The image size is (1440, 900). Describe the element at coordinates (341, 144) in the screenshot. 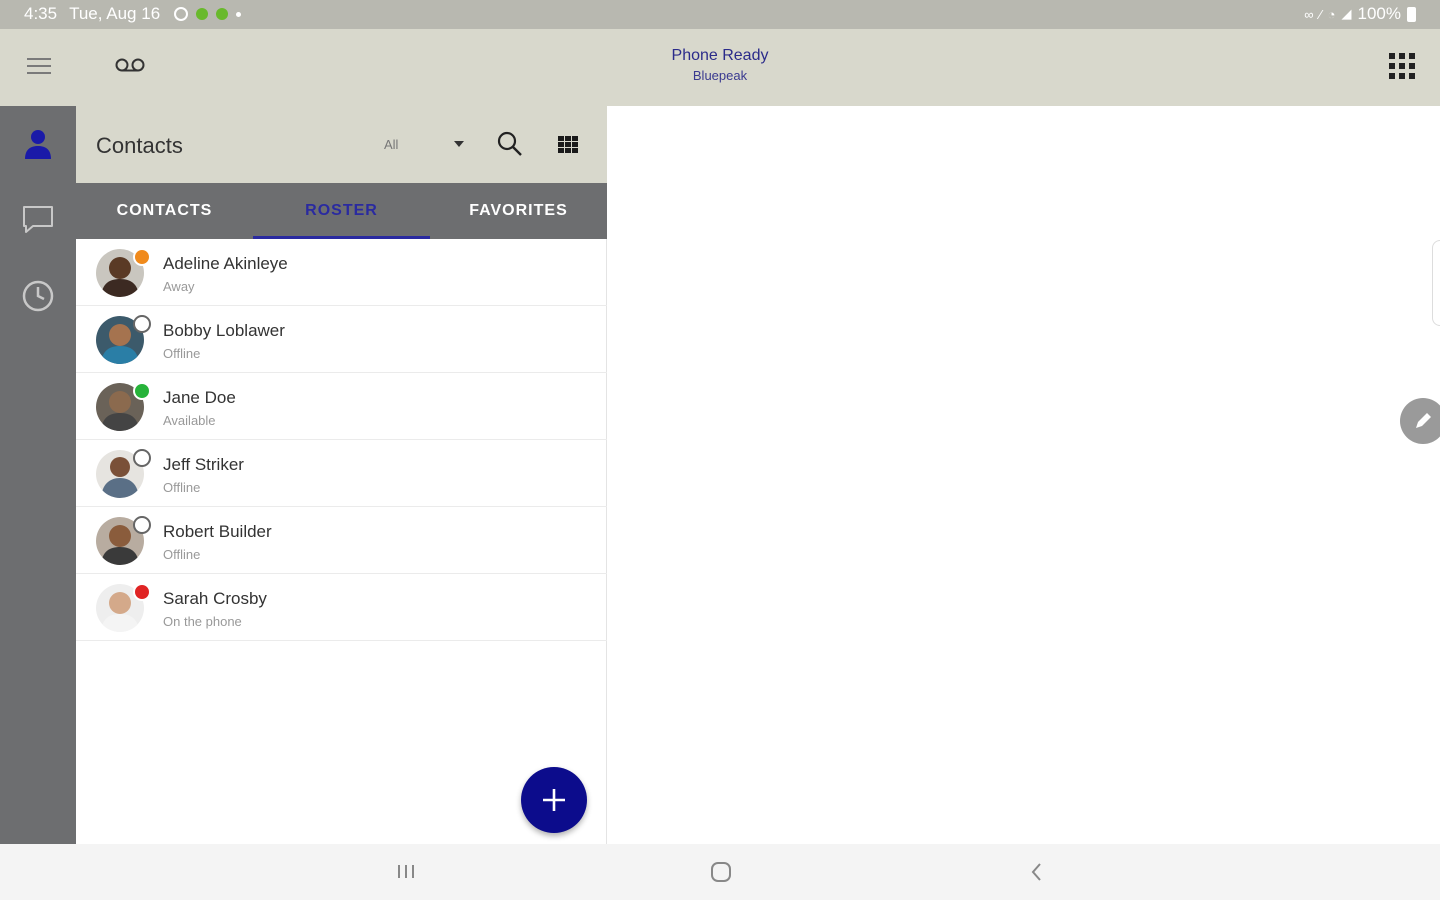

I see `contacts-header: Contacts All` at that location.